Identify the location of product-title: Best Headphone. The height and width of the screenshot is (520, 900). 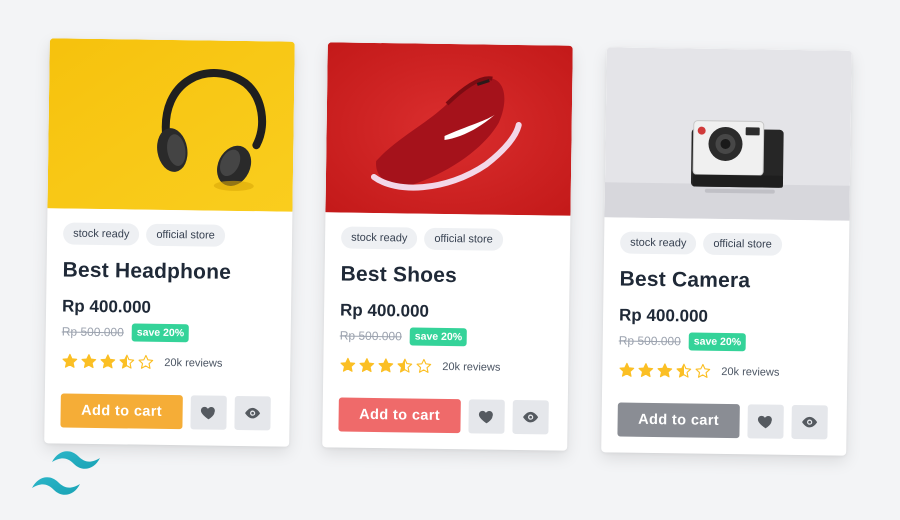
(147, 271).